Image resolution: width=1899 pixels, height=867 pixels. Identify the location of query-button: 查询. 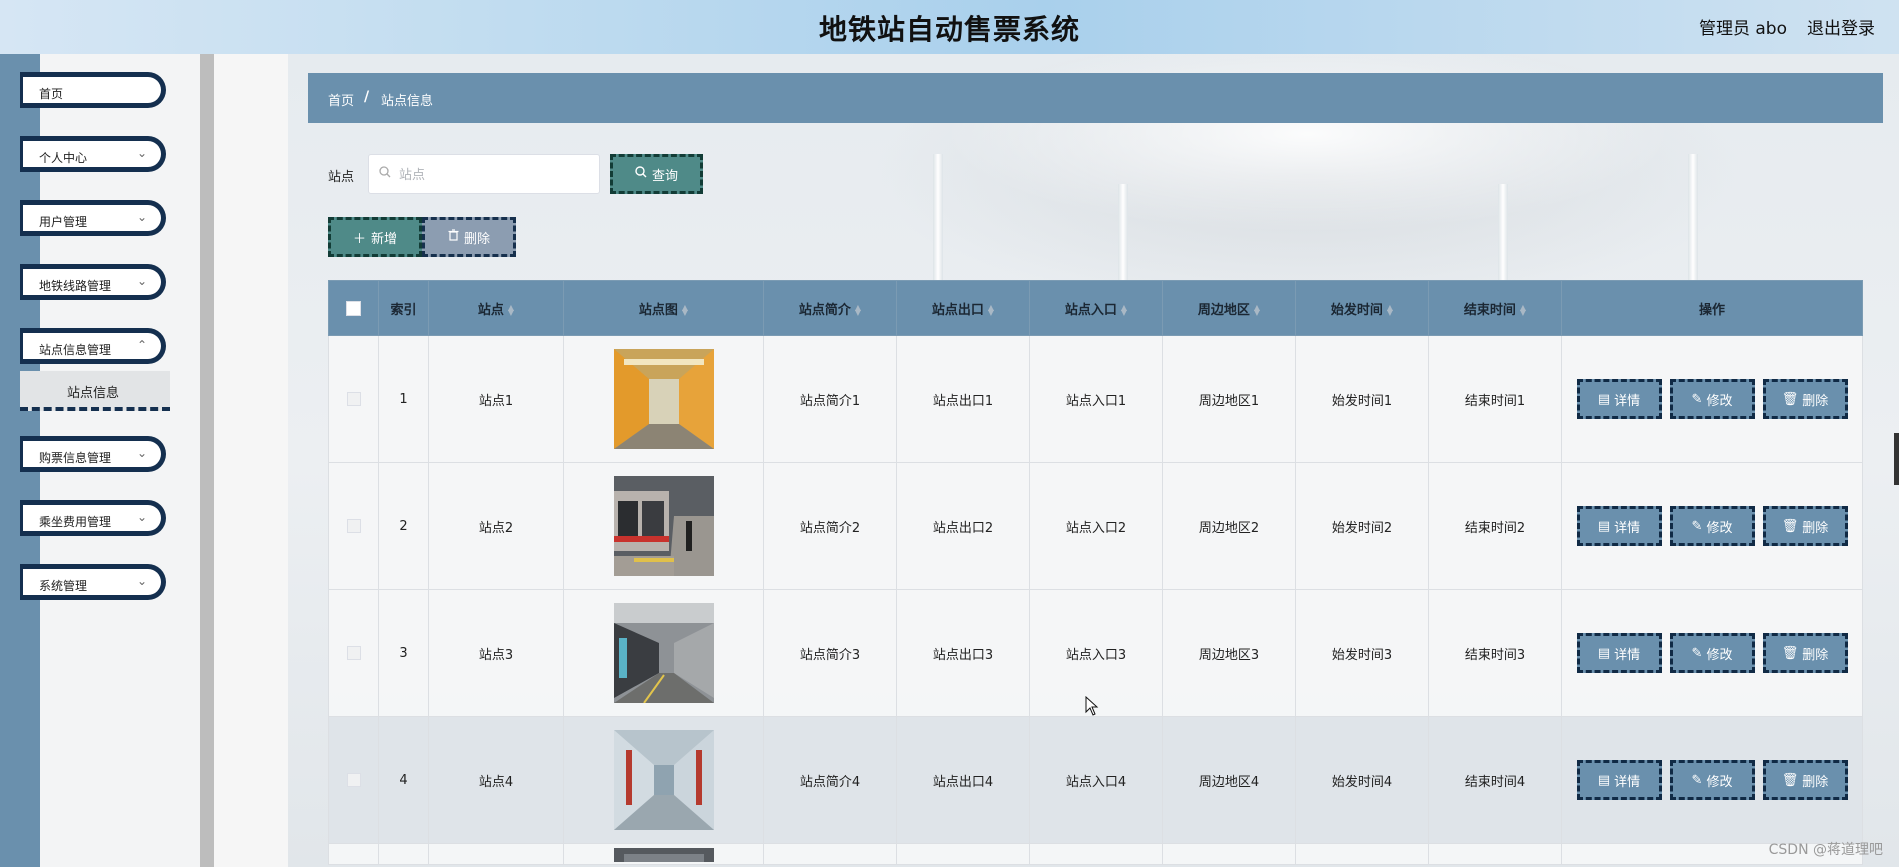
(656, 174).